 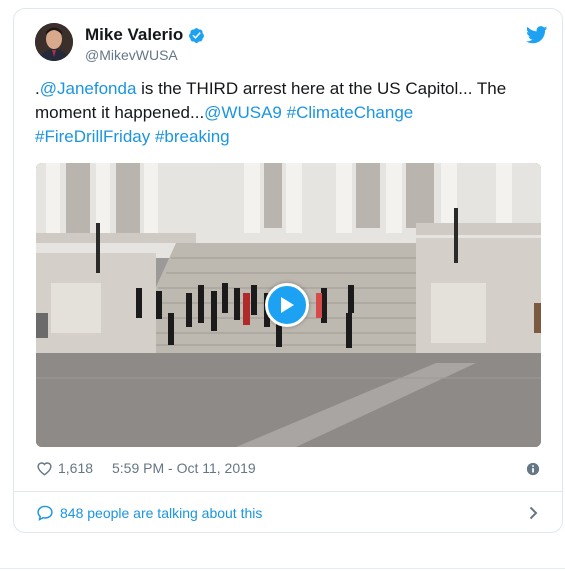 What do you see at coordinates (192, 136) in the screenshot?
I see `hashtag-breaking: #breaking` at bounding box center [192, 136].